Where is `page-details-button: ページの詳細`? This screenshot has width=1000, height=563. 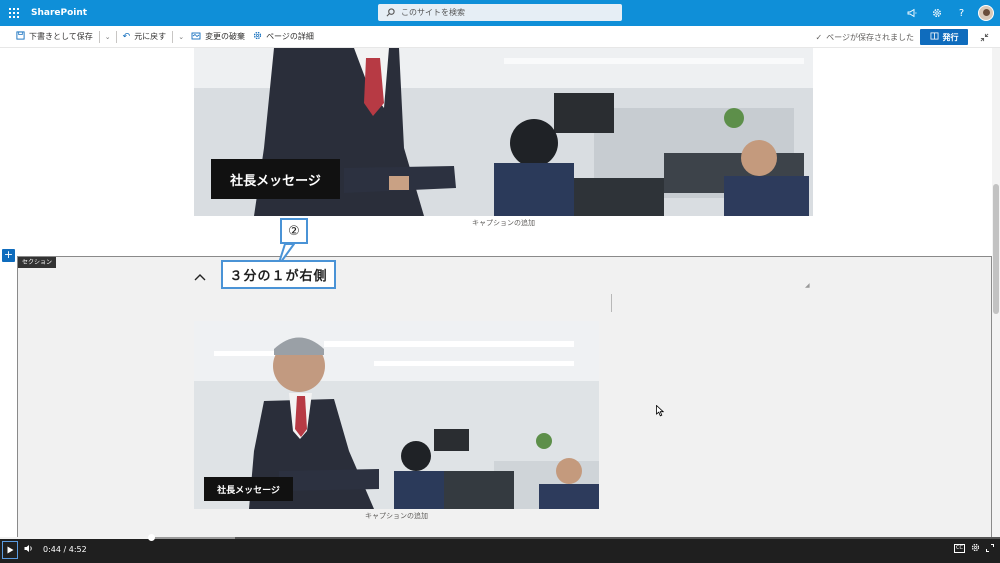 page-details-button: ページの詳細 is located at coordinates (283, 37).